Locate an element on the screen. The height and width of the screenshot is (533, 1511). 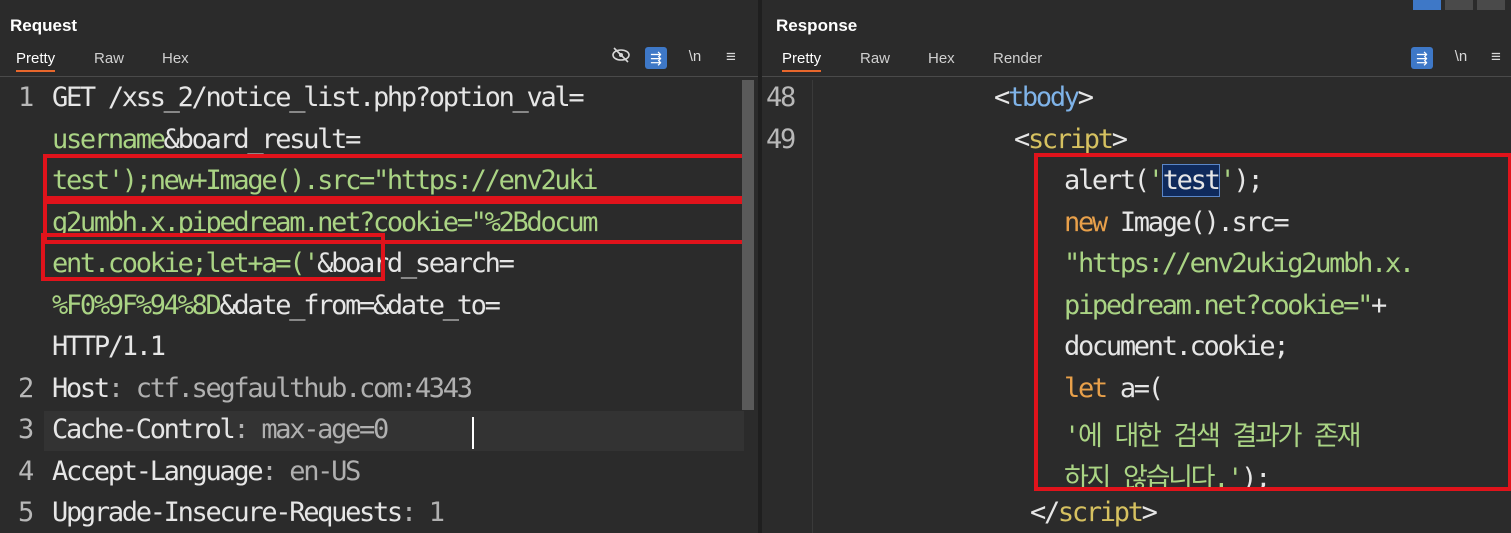
response-tab-raw: Raw is located at coordinates (875, 58).